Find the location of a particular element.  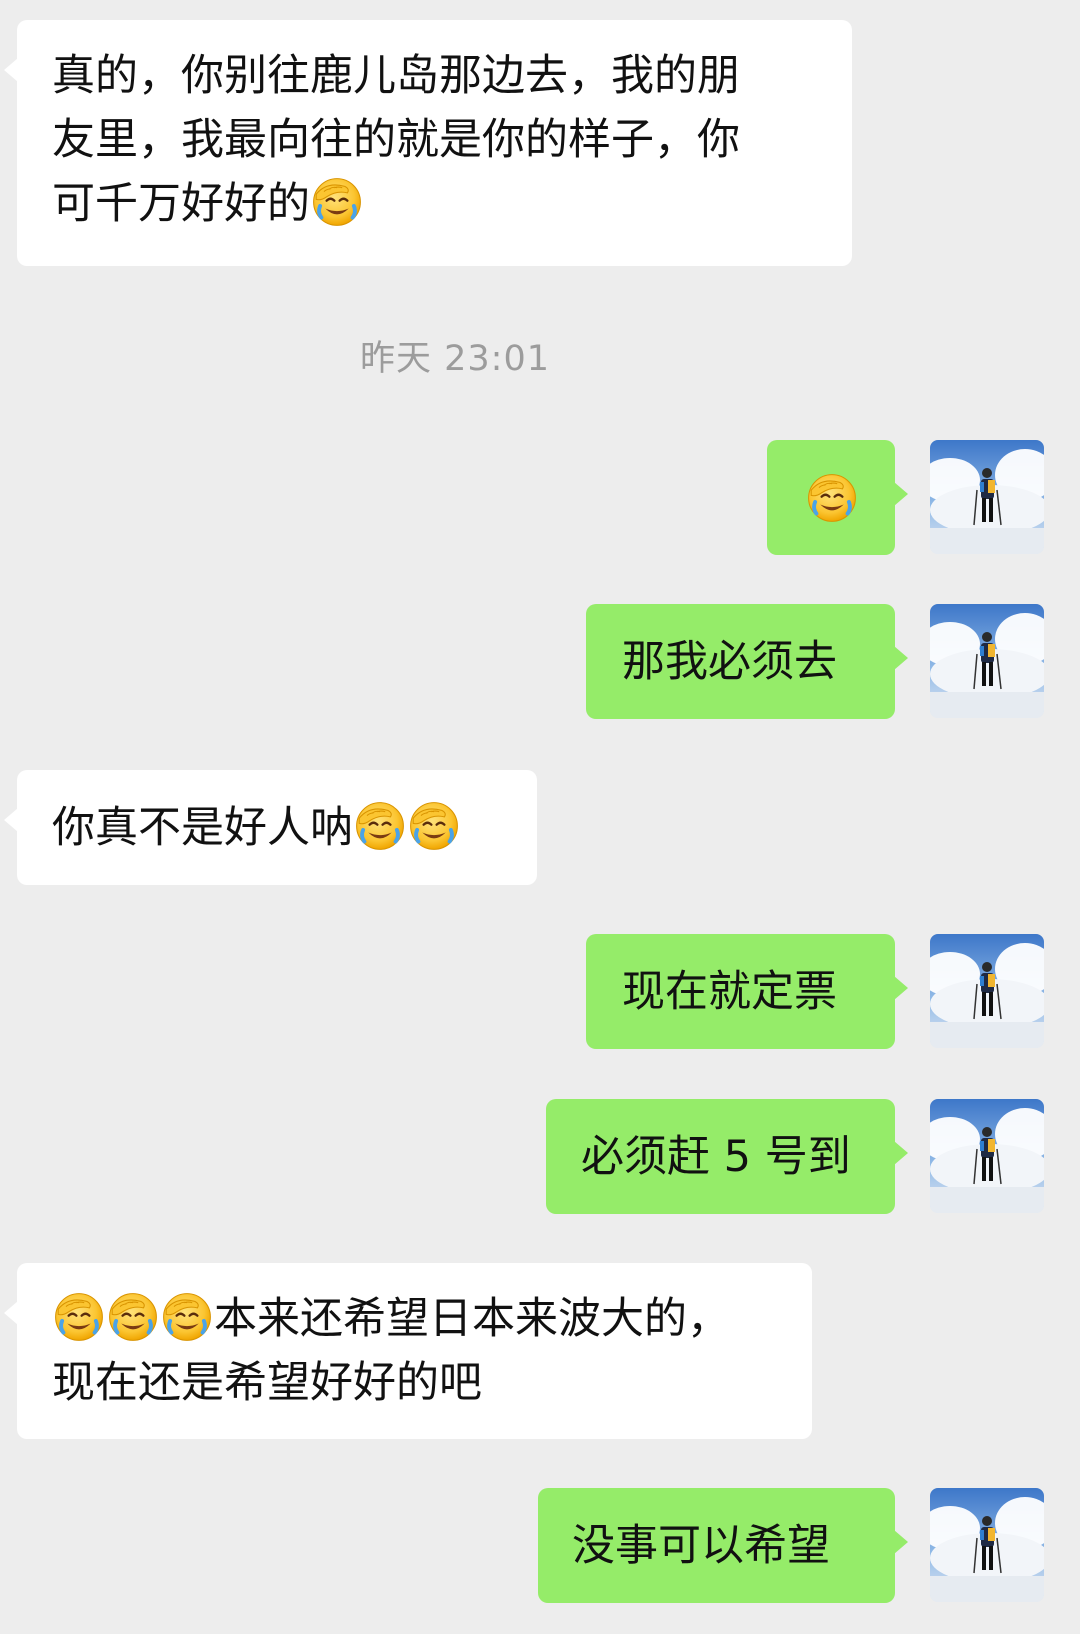

outgoing-message-bubble is located at coordinates (837, 497).